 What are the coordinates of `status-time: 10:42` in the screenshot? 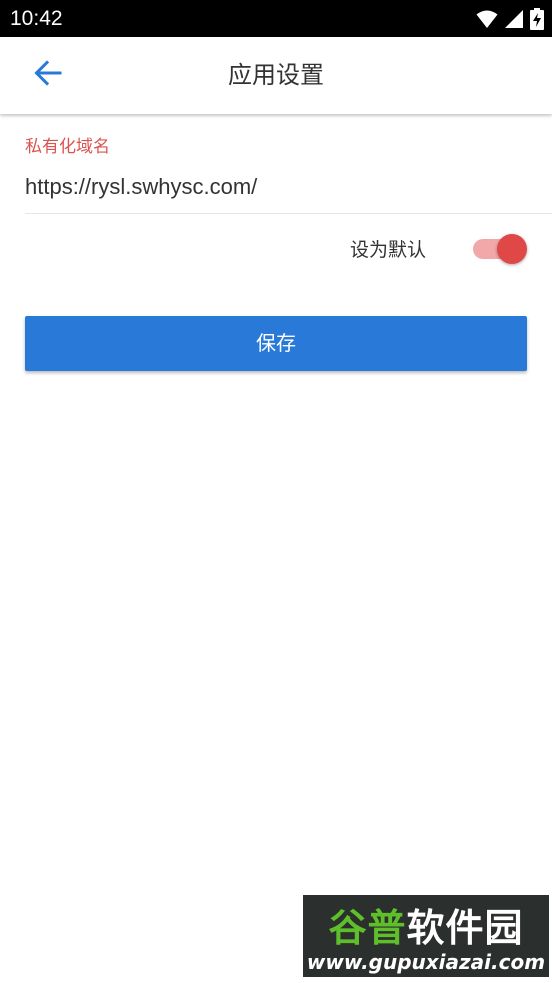 It's located at (36, 18).